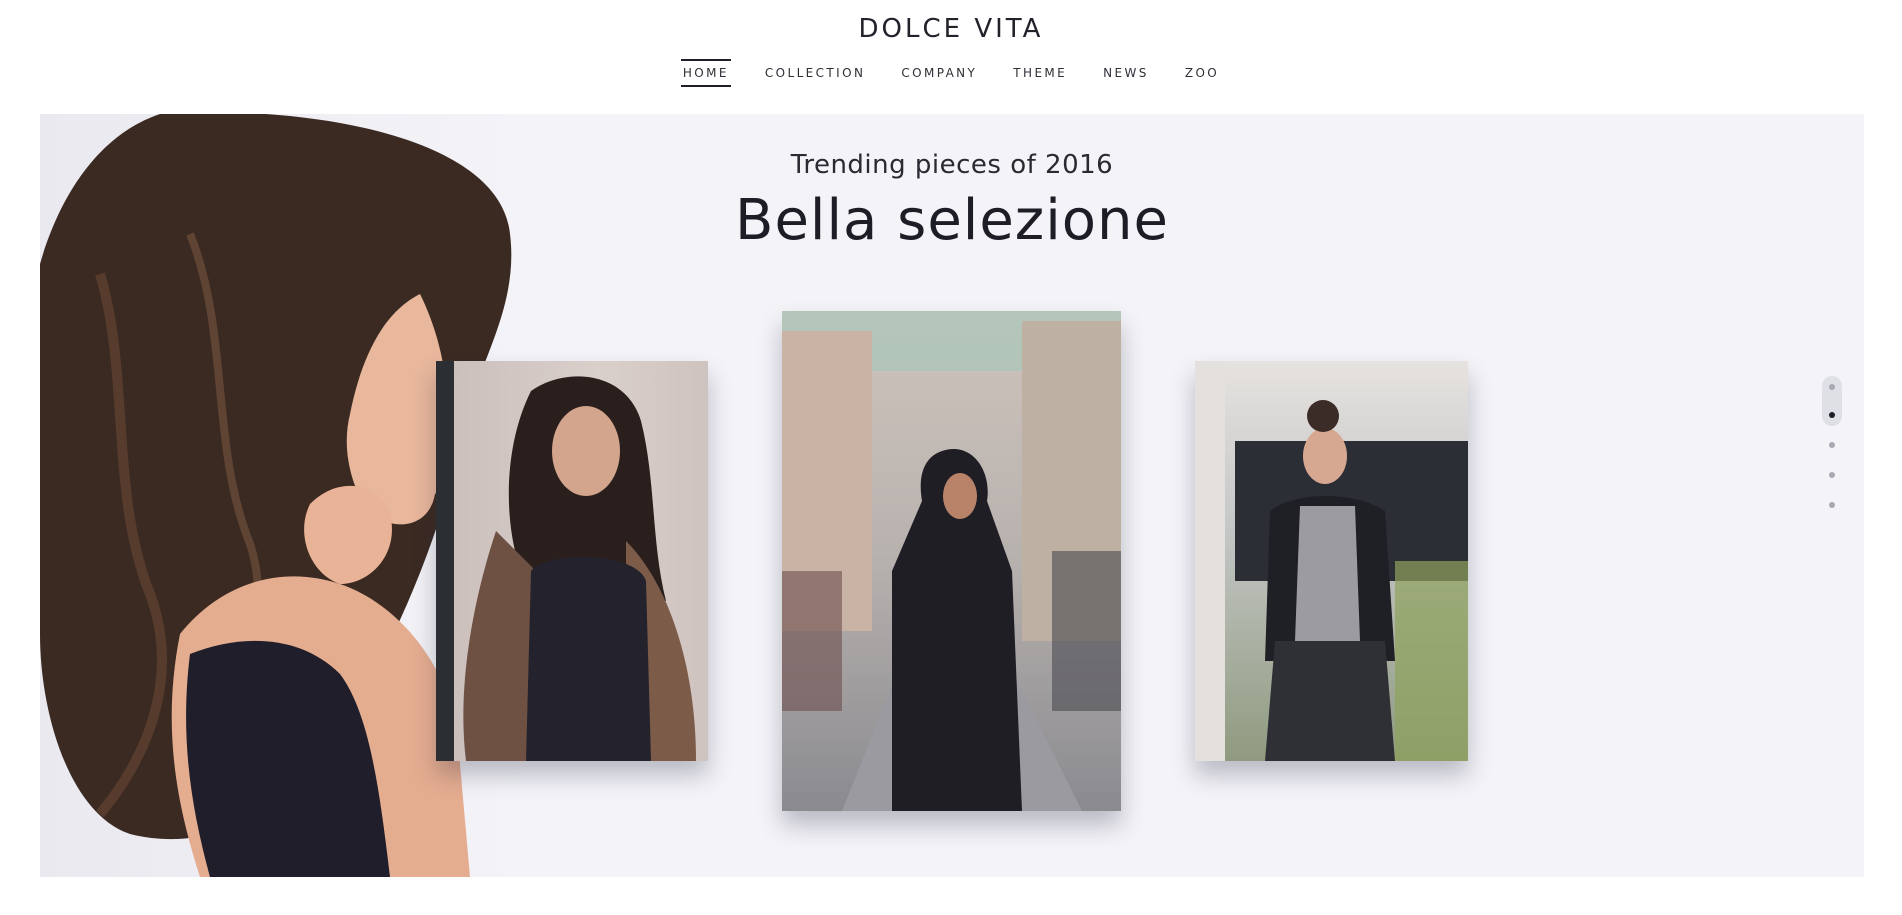 Image resolution: width=1902 pixels, height=915 pixels. What do you see at coordinates (705, 73) in the screenshot?
I see `nav-item-home: HOME` at bounding box center [705, 73].